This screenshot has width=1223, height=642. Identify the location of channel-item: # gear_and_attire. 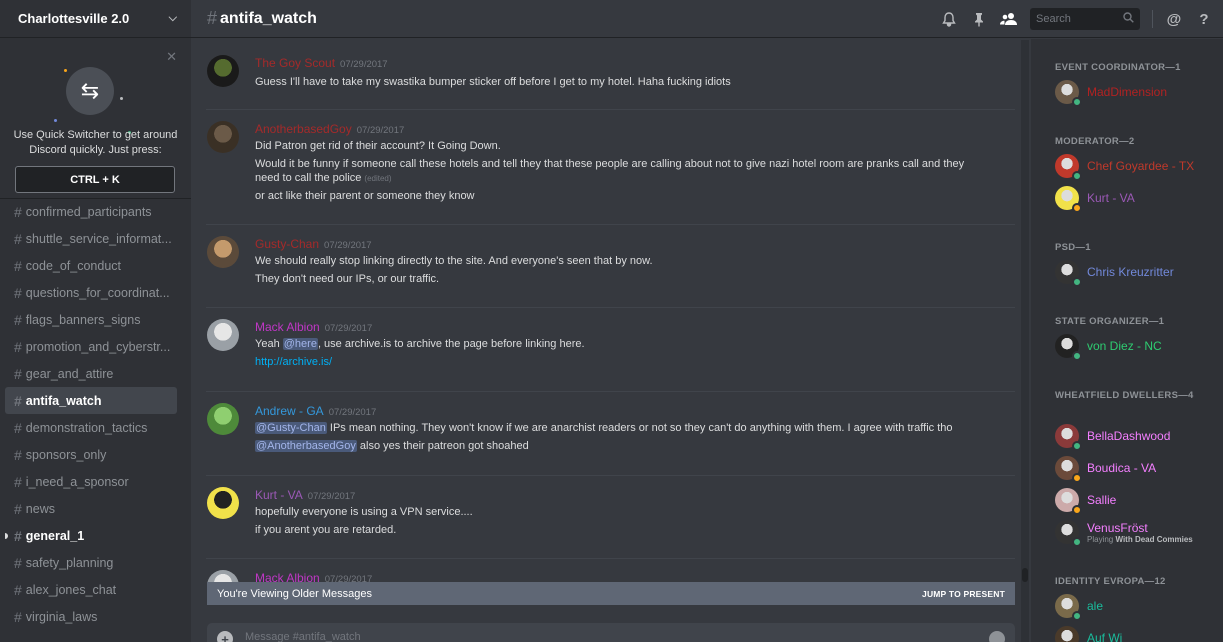
(91, 373).